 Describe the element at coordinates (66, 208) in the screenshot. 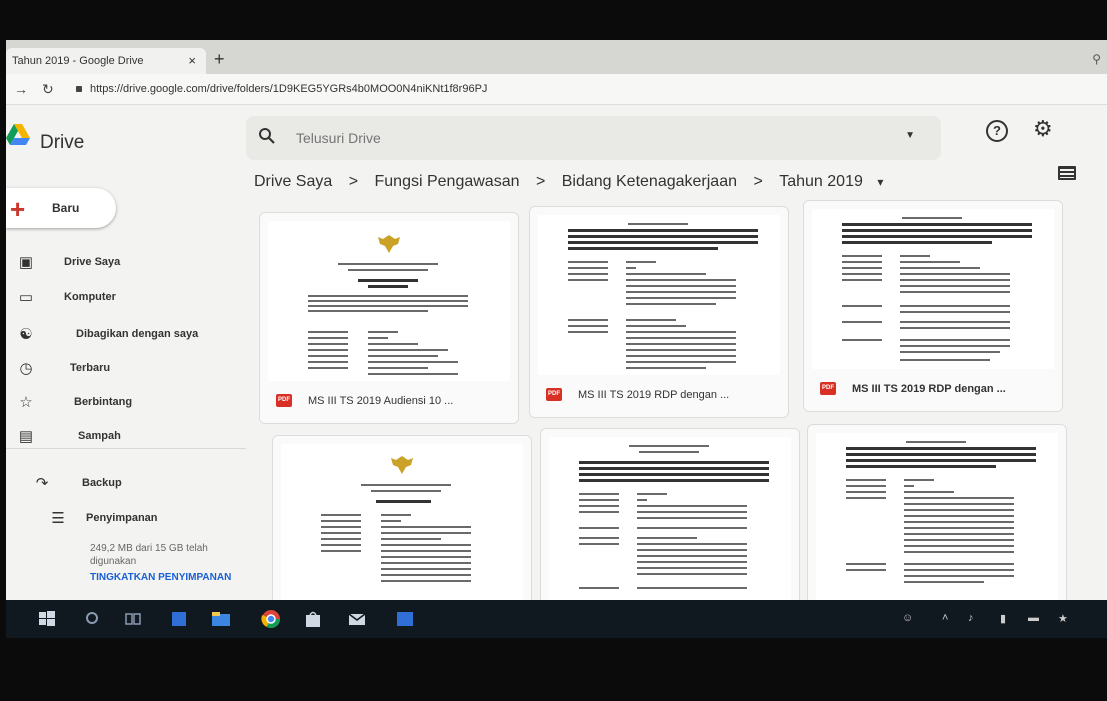

I see `new-button-label: Baru` at that location.